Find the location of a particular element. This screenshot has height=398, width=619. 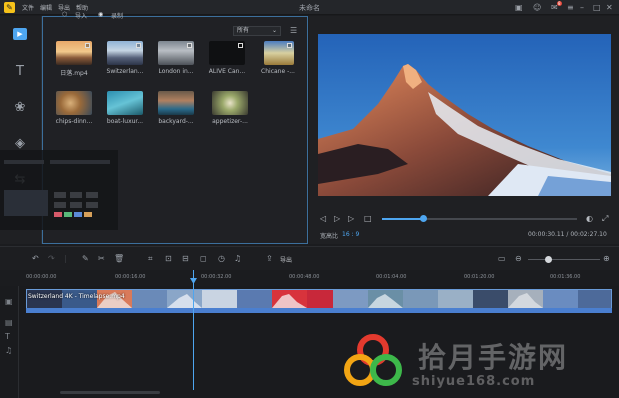

crop-icon: ⌗ is located at coordinates (150, 259).